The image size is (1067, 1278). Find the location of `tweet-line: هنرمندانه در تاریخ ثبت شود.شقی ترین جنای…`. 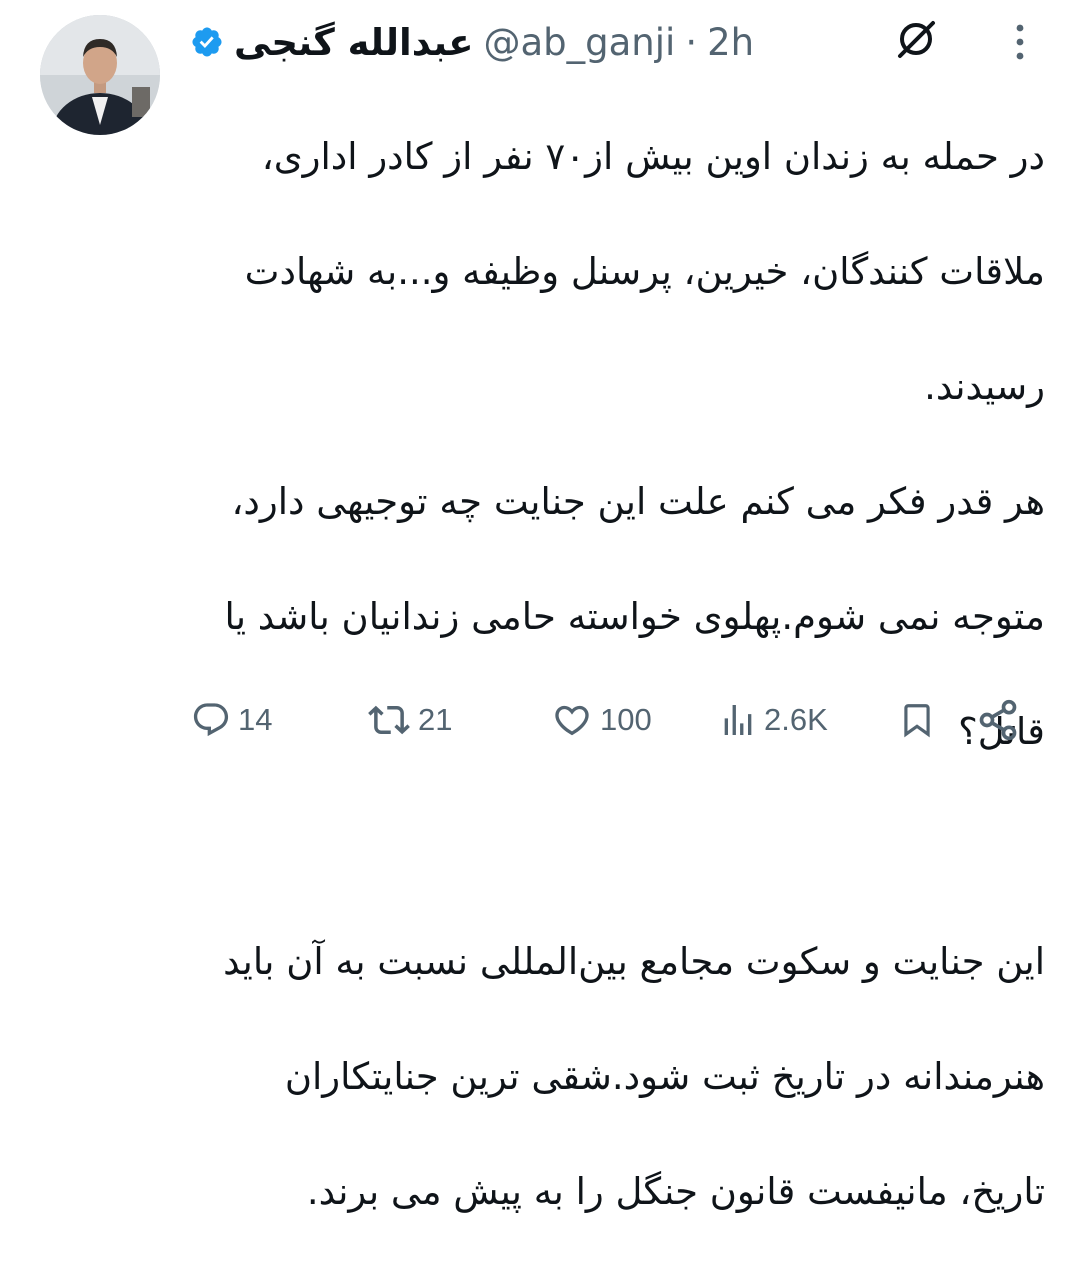

tweet-line: هنرمندانه در تاریخ ثبت شود.شقی ترین جنای… is located at coordinates (664, 1076).